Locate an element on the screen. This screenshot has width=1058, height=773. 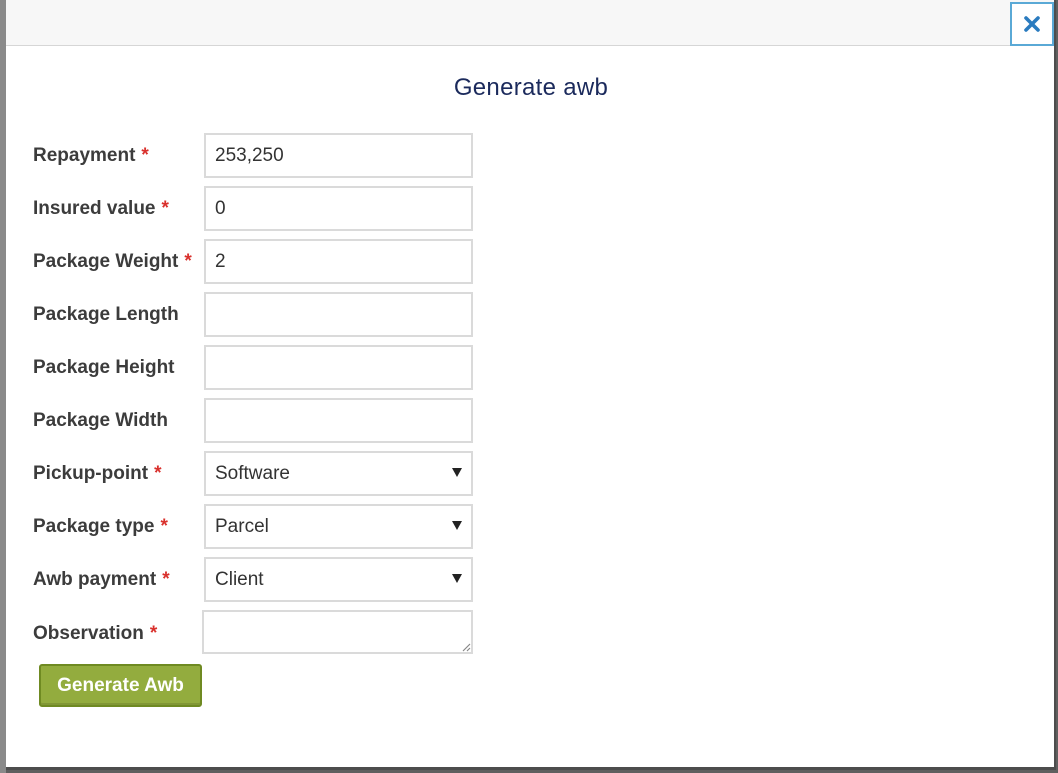
pickup-point-row: Pickup-point * Software is located at coordinates (258, 473).